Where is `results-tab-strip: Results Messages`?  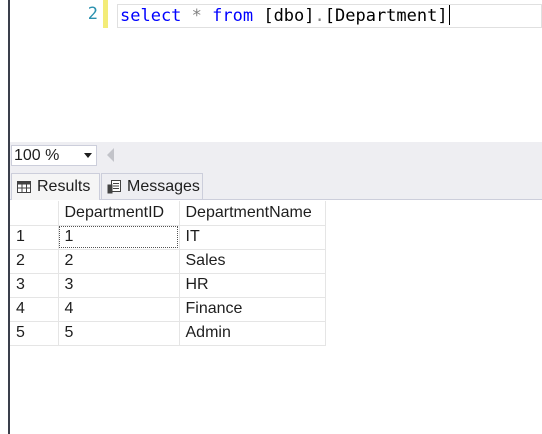 results-tab-strip: Results Messages is located at coordinates (276, 185).